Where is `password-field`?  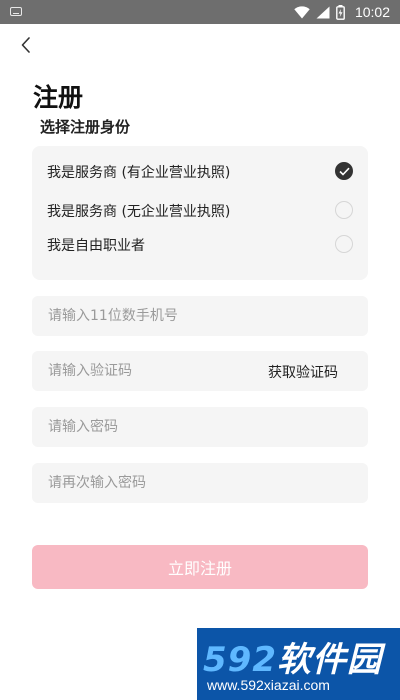
password-field is located at coordinates (200, 427).